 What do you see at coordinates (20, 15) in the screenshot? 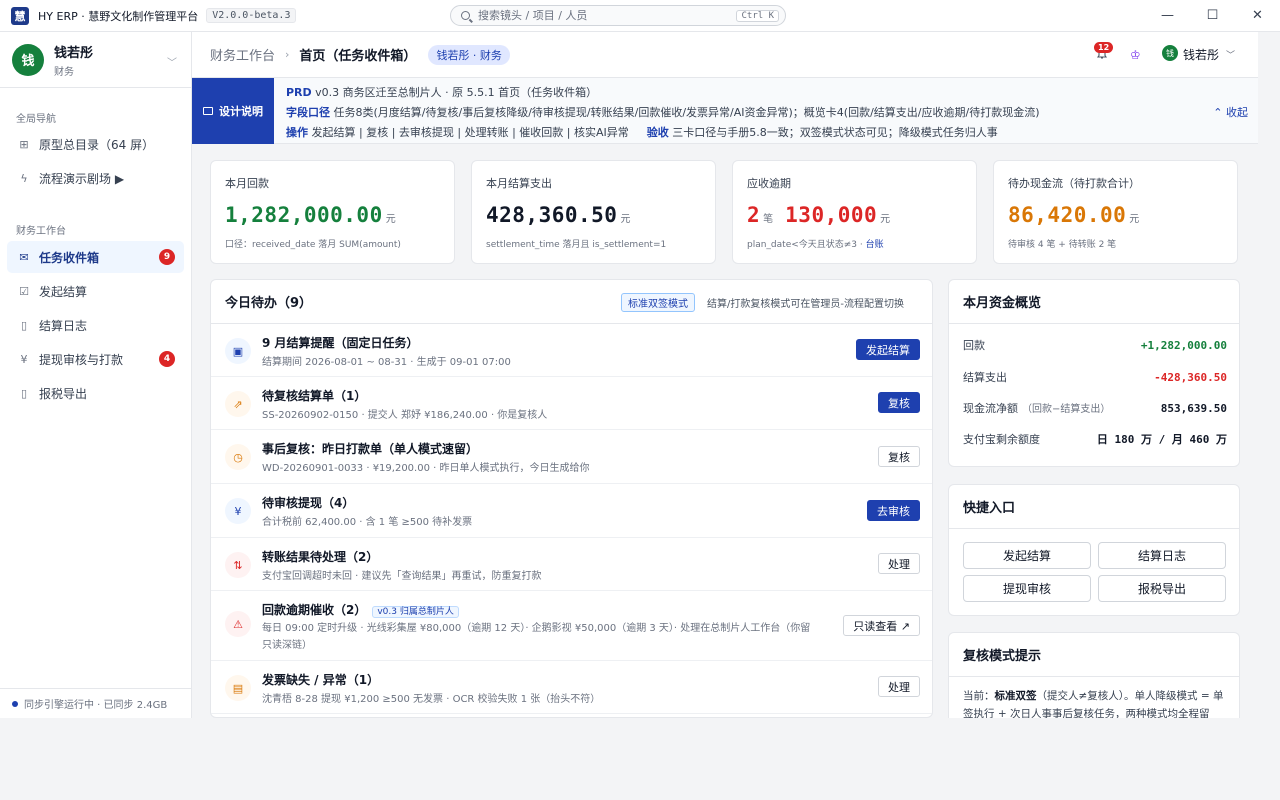
I see `app-logo-icon: 慧` at bounding box center [20, 15].